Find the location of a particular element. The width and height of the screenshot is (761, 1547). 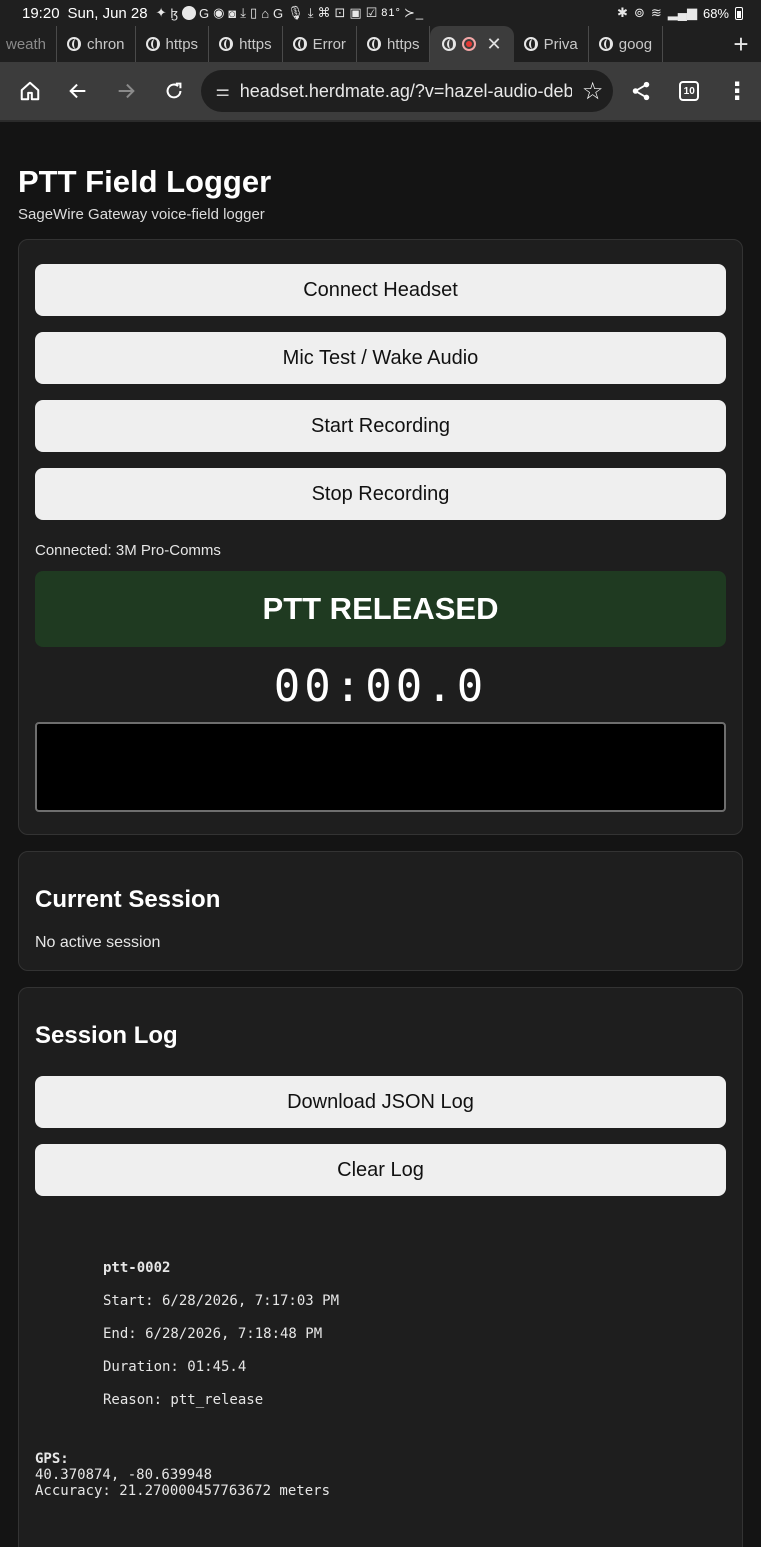

google-icon-2: G is located at coordinates (279, 13).